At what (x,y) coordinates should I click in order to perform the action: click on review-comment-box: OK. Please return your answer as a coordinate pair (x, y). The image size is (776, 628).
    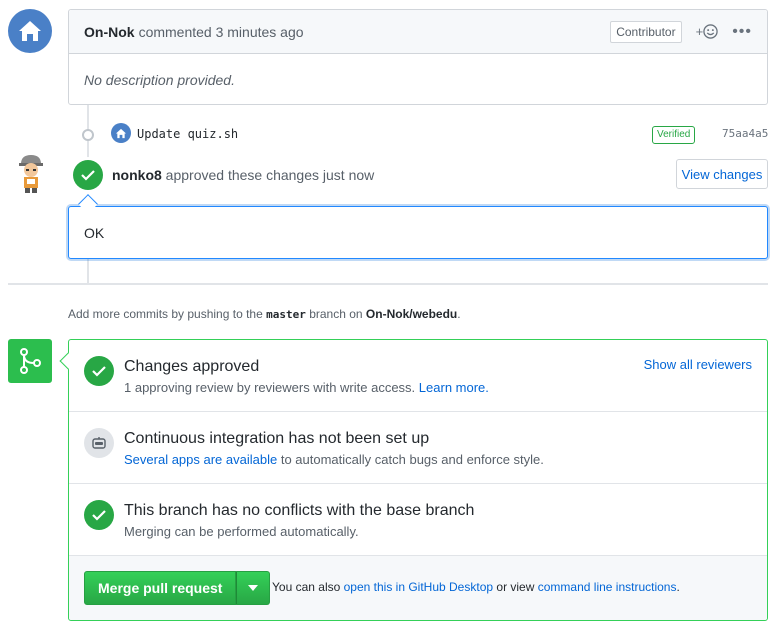
    Looking at the image, I should click on (418, 232).